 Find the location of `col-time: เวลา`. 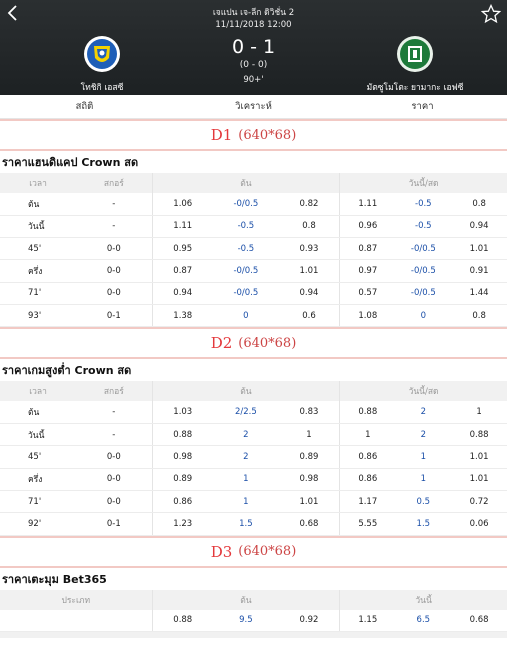

col-time: เวลา is located at coordinates (38, 184).